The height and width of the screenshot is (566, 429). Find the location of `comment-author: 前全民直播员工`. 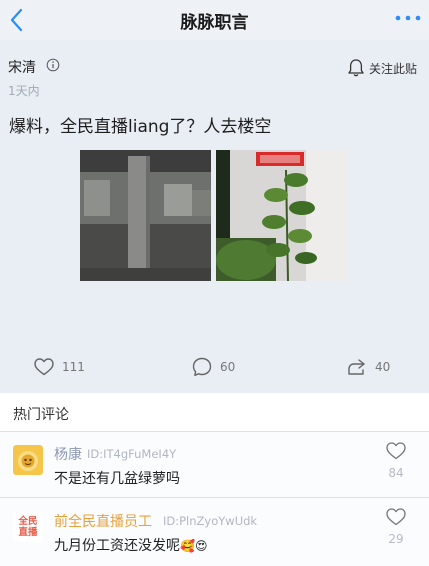

comment-author: 前全民直播员工 is located at coordinates (103, 521).